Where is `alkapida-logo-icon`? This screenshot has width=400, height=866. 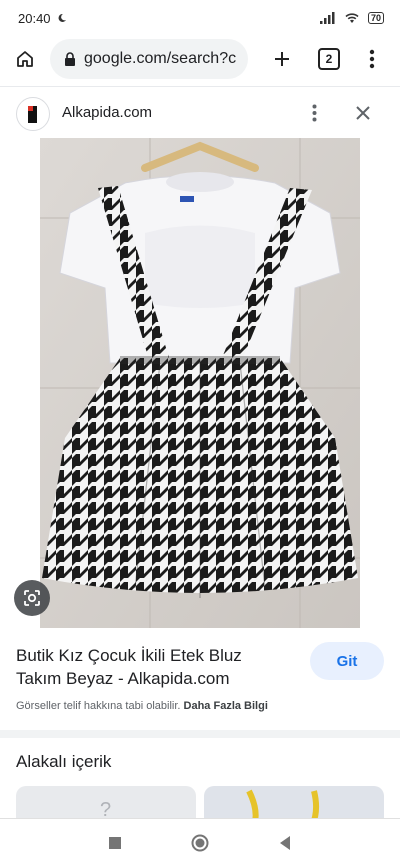 alkapida-logo-icon is located at coordinates (32, 114).